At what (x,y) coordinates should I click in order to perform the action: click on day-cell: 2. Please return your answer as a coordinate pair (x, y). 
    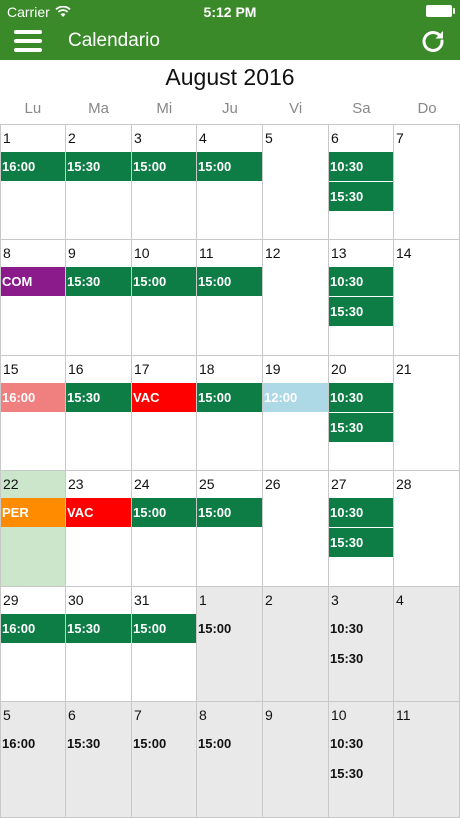
    Looking at the image, I should click on (296, 644).